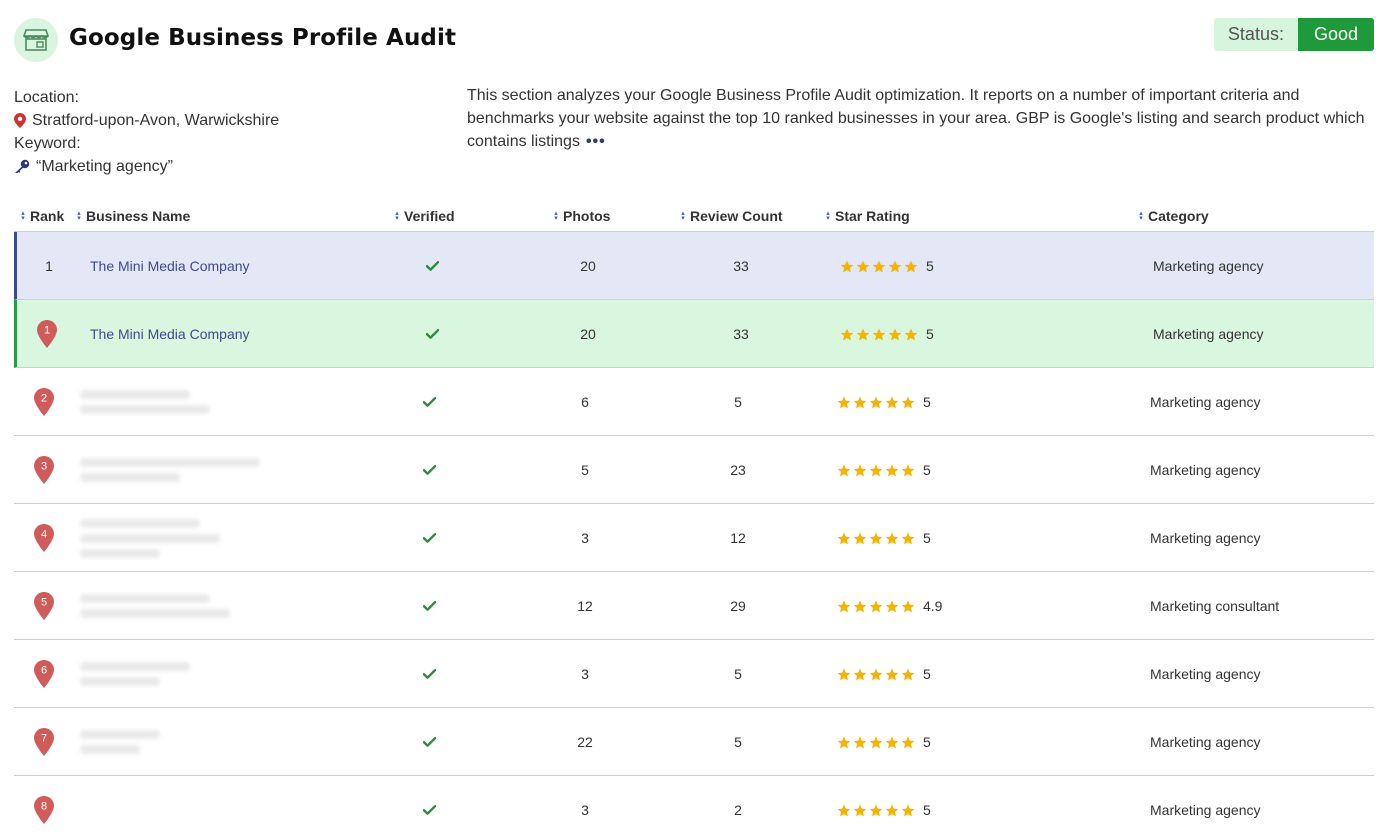  I want to click on location-row: Stratford-upon-Avon, Warwickshire, so click(146, 120).